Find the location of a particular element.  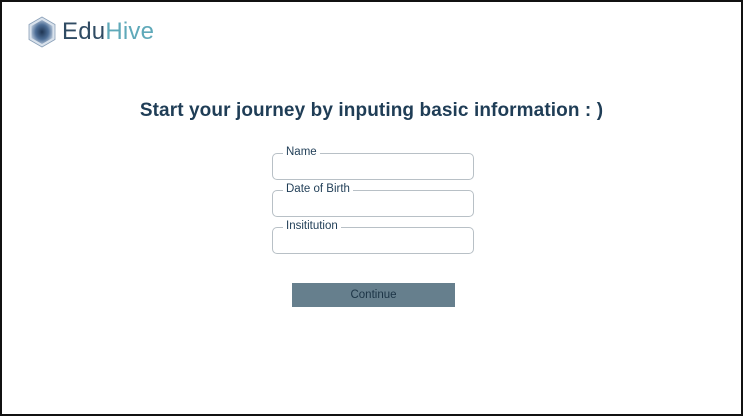

brand-logo: EduHive is located at coordinates (91, 32).